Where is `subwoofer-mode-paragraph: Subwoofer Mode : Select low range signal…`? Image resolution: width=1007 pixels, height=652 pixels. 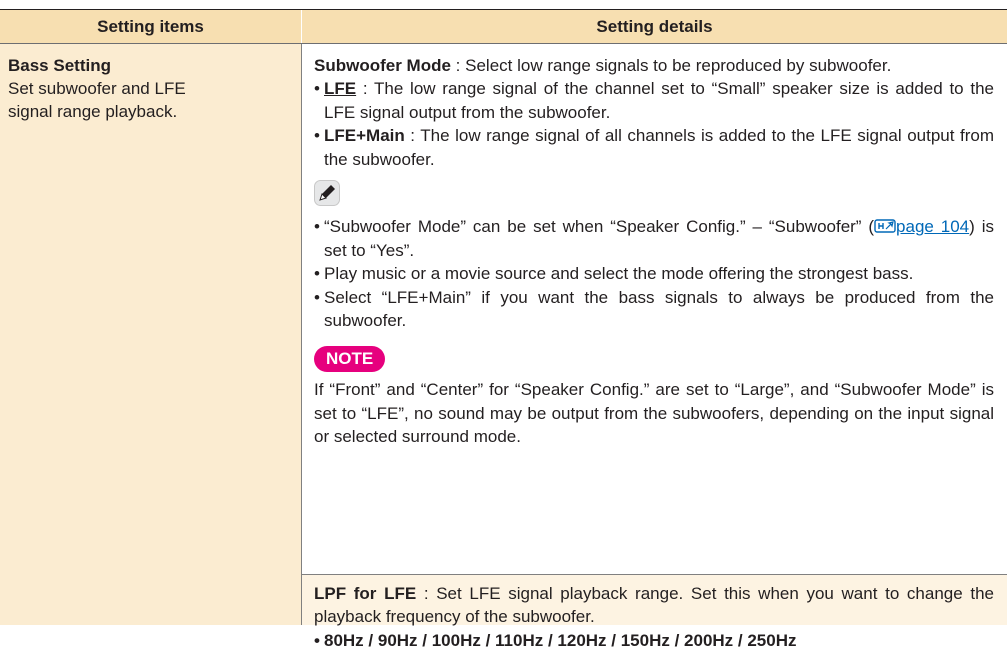 subwoofer-mode-paragraph: Subwoofer Mode : Select low range signal… is located at coordinates (654, 65).